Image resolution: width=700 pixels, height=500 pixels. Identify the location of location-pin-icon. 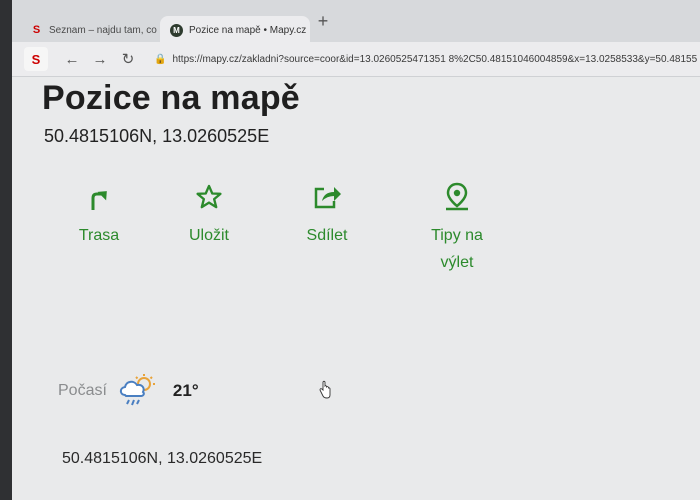
(457, 197).